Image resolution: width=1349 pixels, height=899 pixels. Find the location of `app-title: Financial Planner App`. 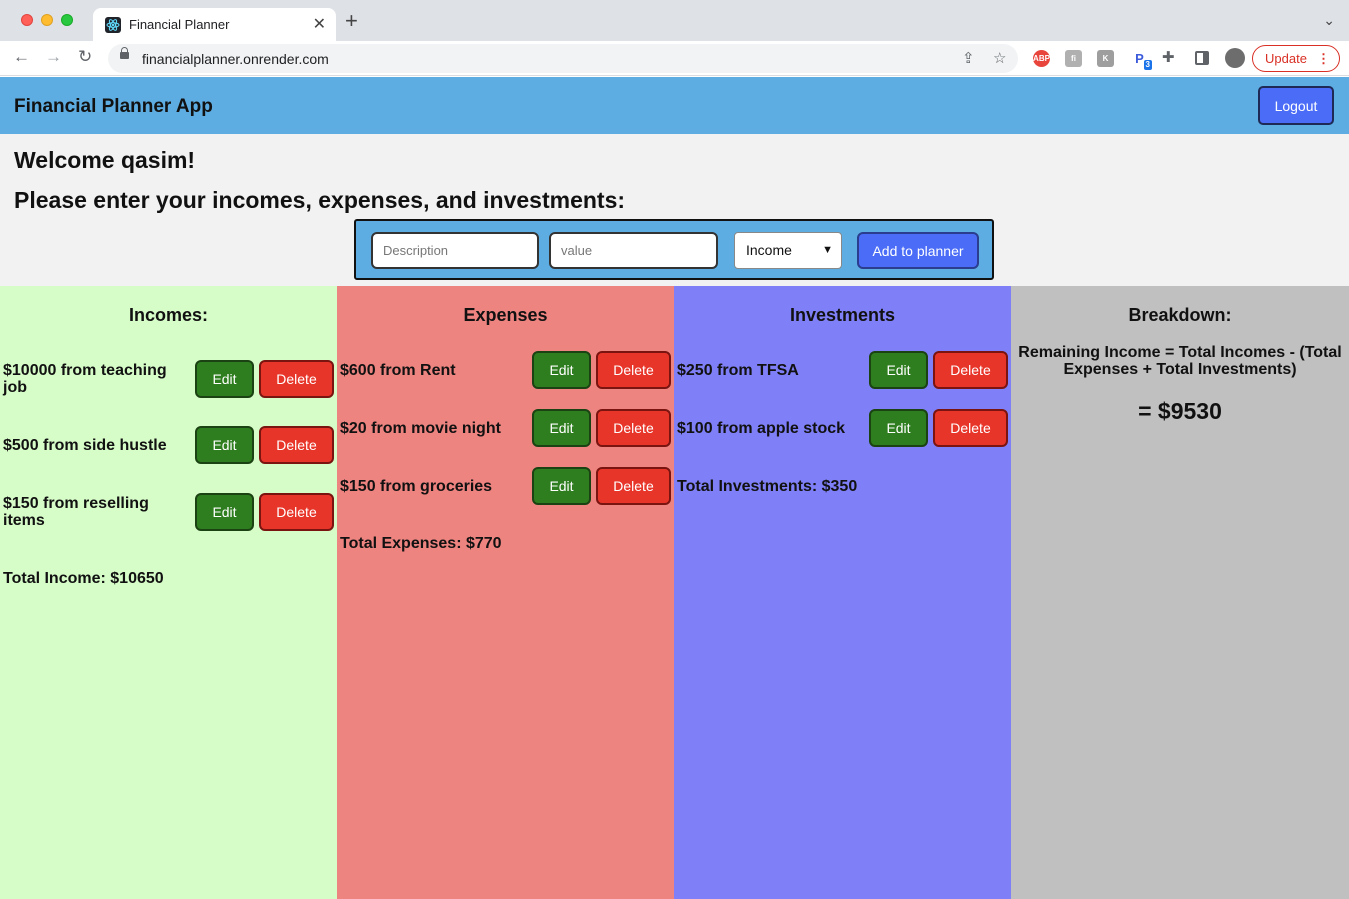

app-title: Financial Planner App is located at coordinates (113, 106).